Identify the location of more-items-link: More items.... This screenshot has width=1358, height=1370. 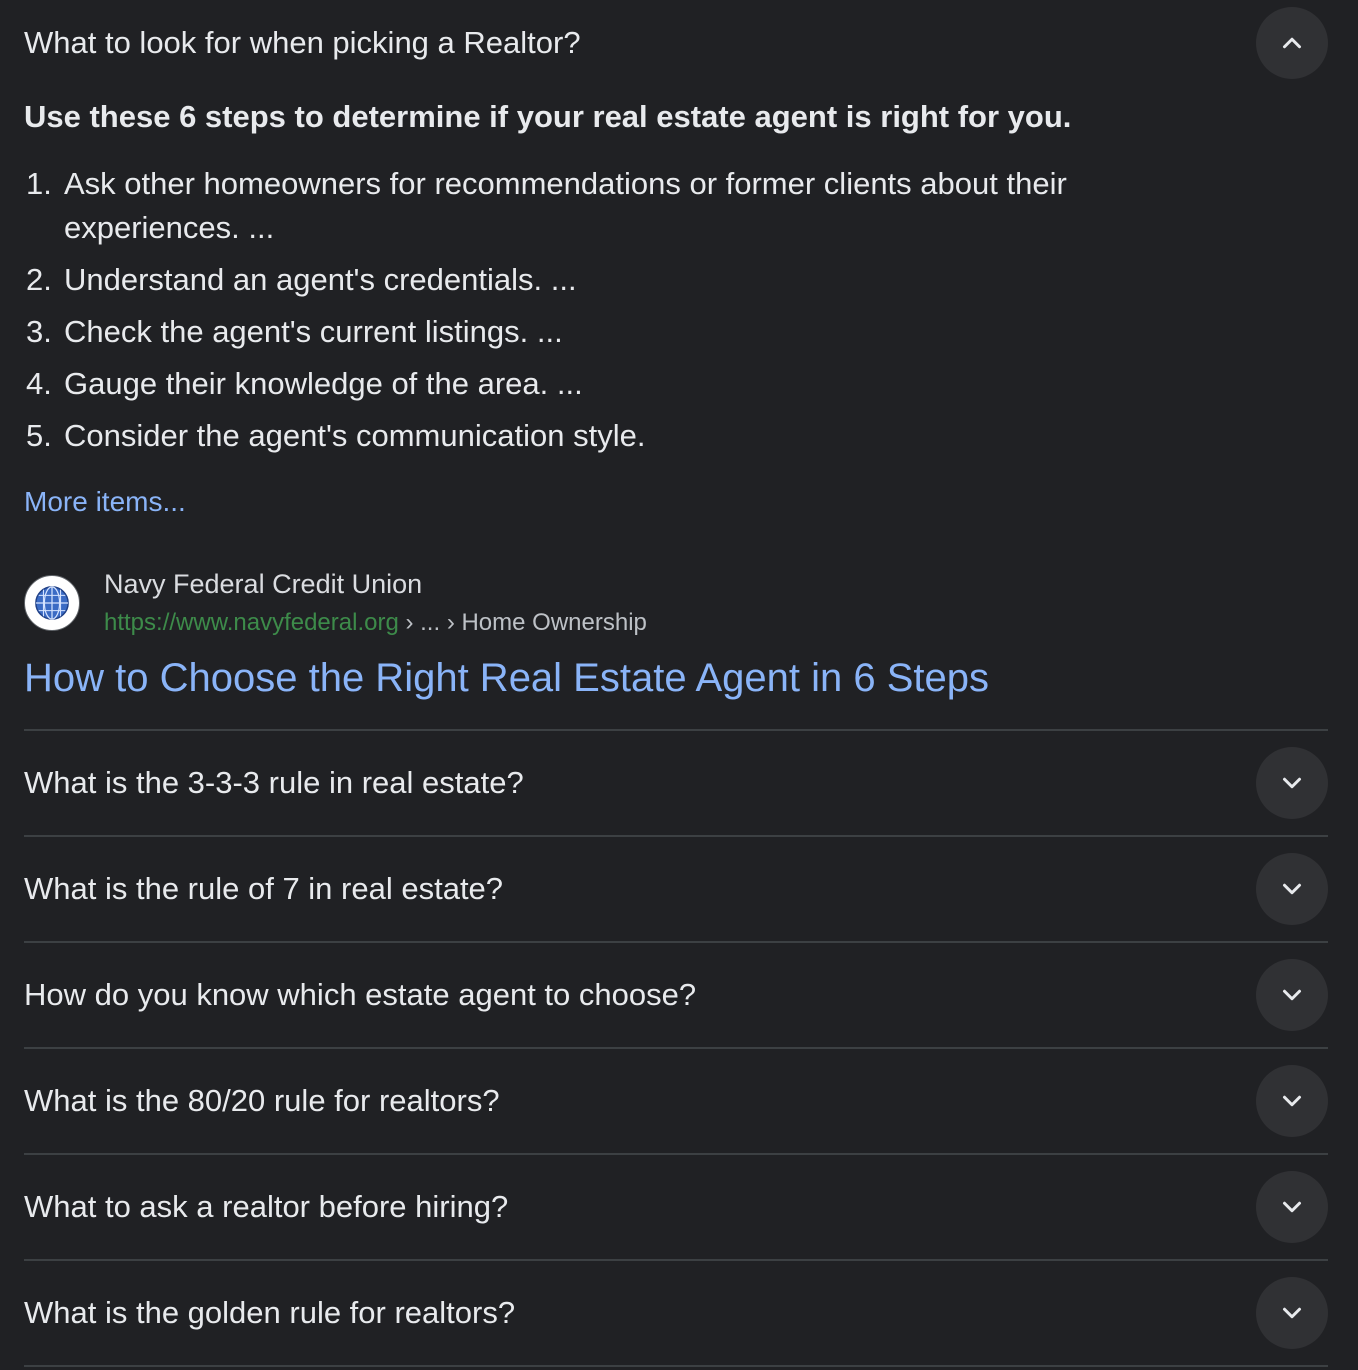
(105, 502).